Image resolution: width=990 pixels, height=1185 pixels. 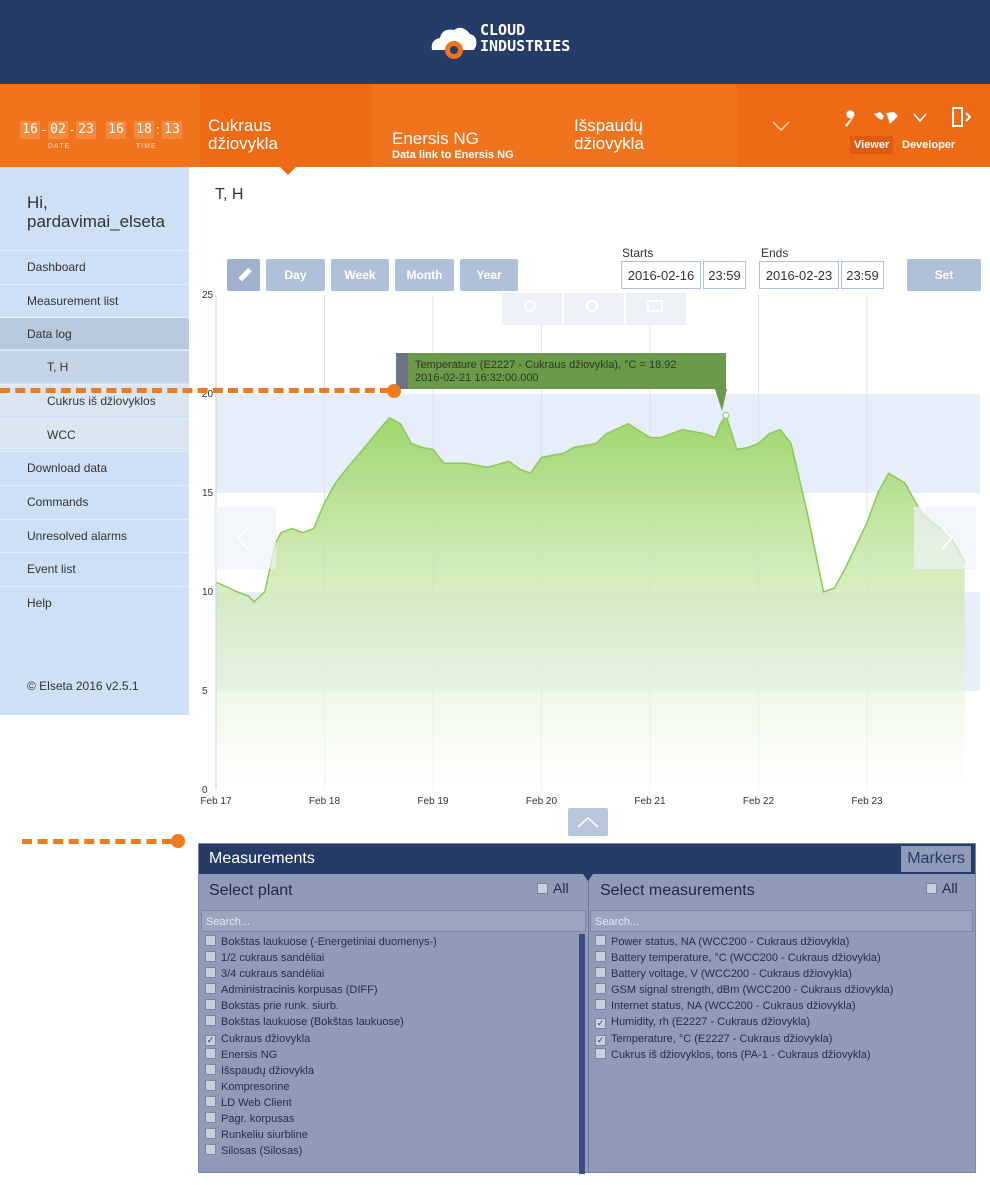 I want to click on plant-item: Runkeliu siurbline, so click(x=390, y=1135).